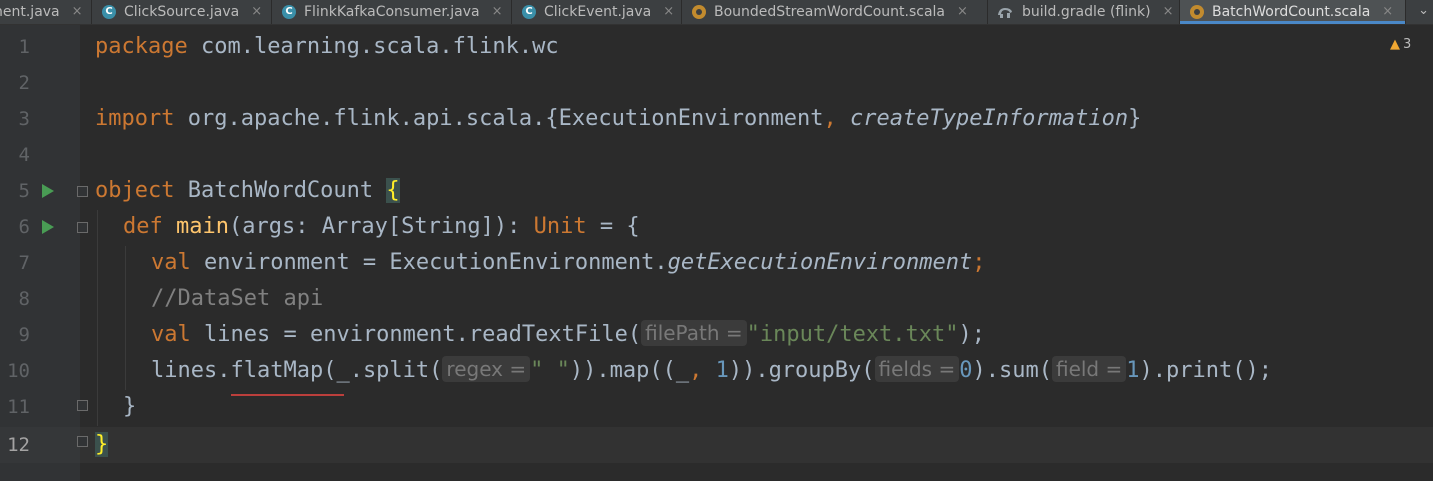 The height and width of the screenshot is (481, 1433). I want to click on tab-label: ClickEvent.java, so click(598, 12).